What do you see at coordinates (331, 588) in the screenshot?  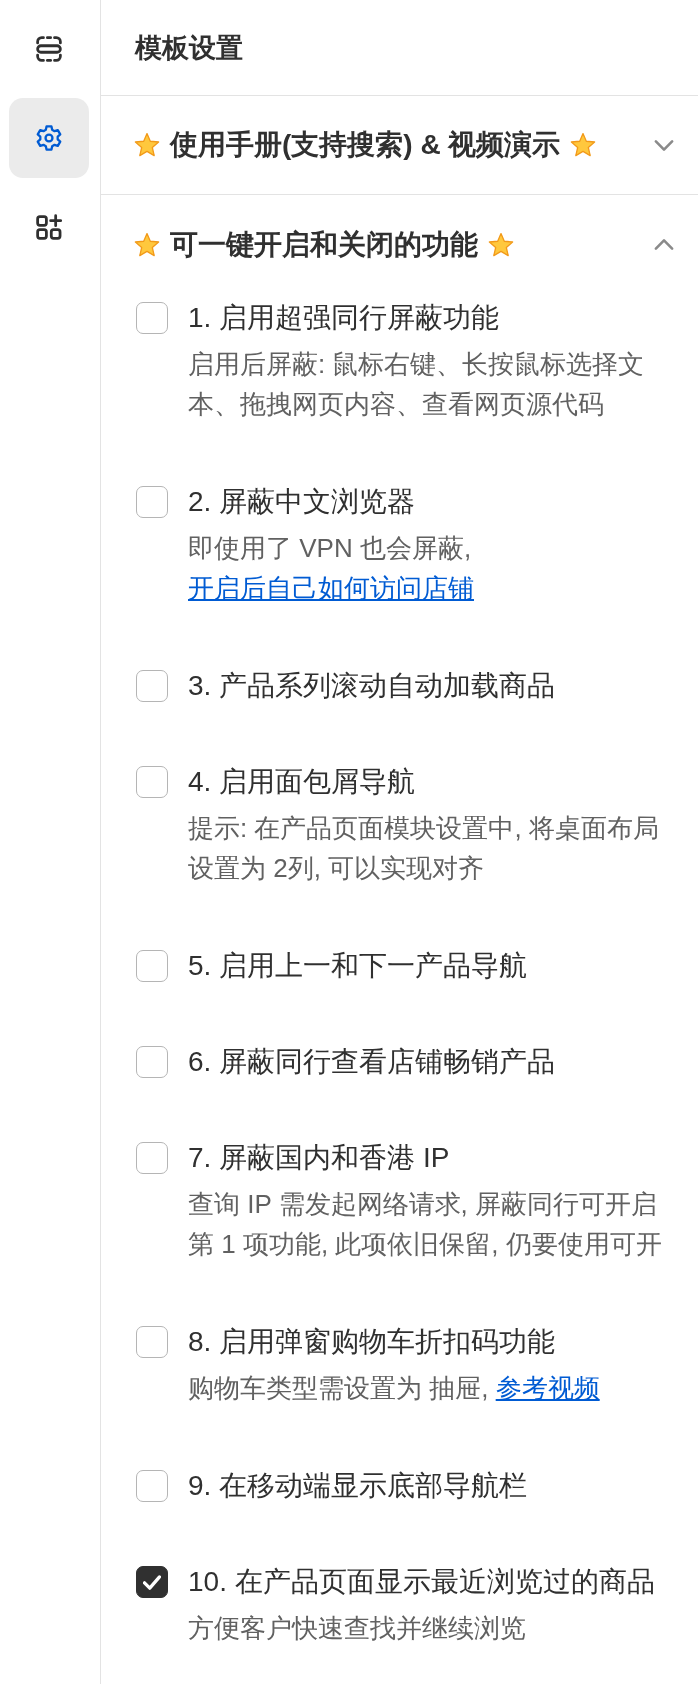 I see `help-link: 开启后自己如何访问店铺` at bounding box center [331, 588].